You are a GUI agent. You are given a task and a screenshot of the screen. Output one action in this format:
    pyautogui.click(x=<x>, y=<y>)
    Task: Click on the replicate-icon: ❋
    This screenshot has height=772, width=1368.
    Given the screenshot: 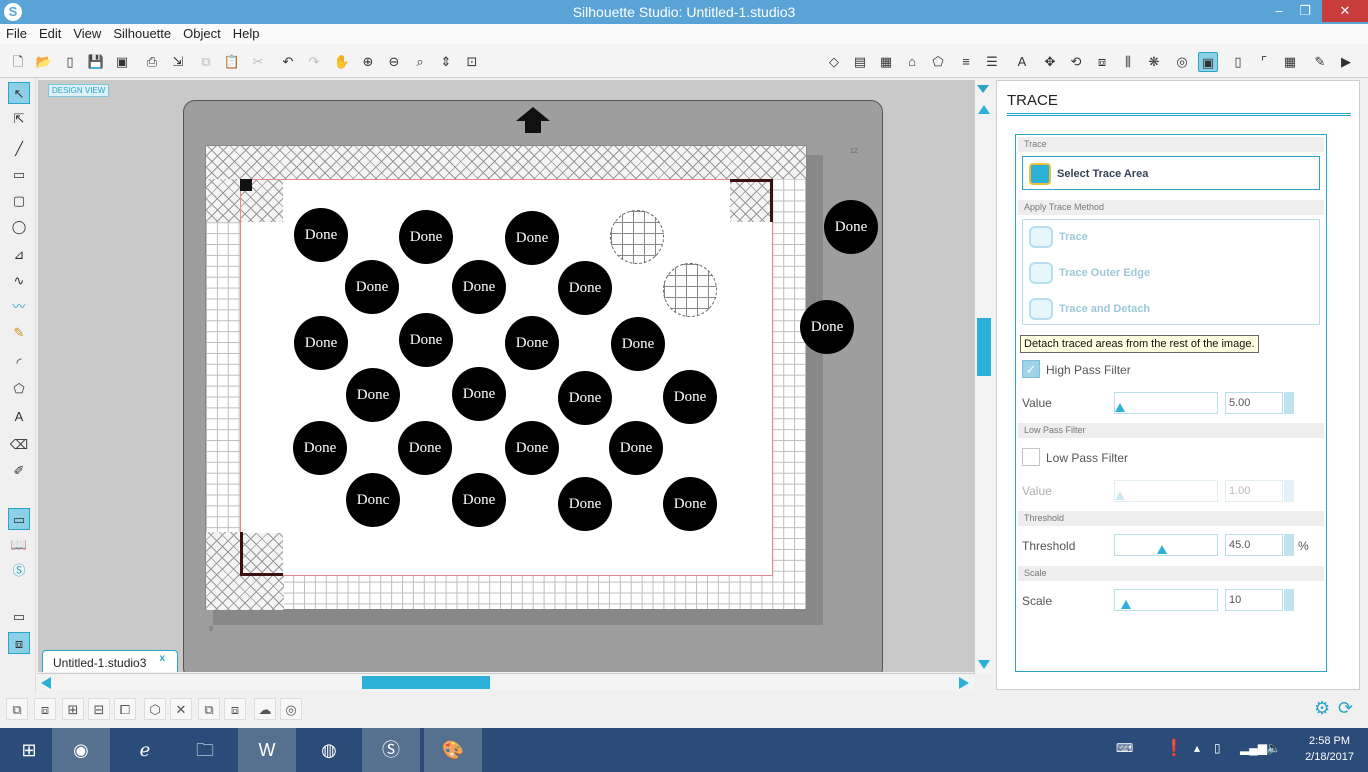 What is the action you would take?
    pyautogui.click(x=1154, y=62)
    